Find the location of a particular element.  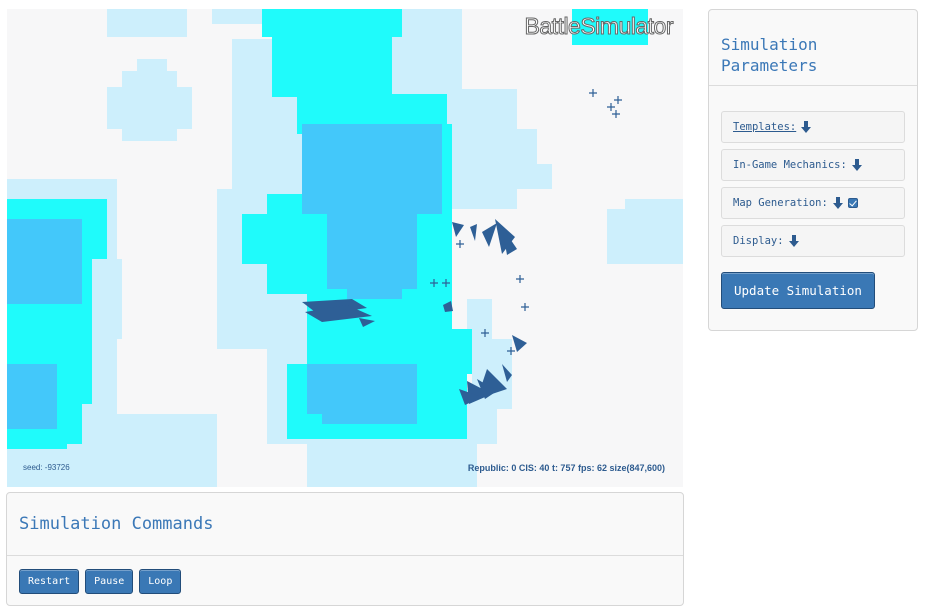

simulation-commands-panel: Simulation Commands Restart Pause Loop is located at coordinates (345, 549).